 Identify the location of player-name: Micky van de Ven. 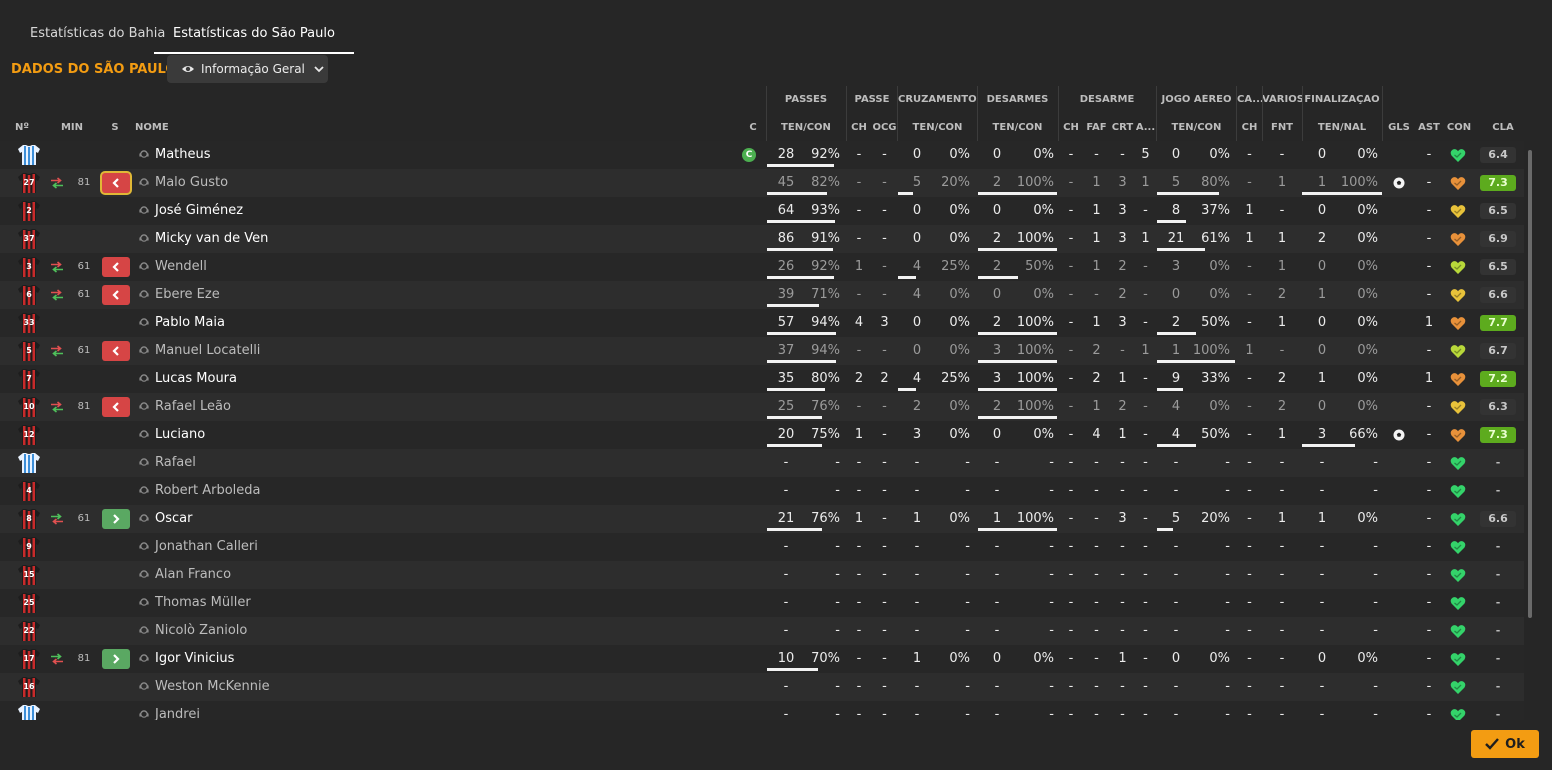
(211, 239).